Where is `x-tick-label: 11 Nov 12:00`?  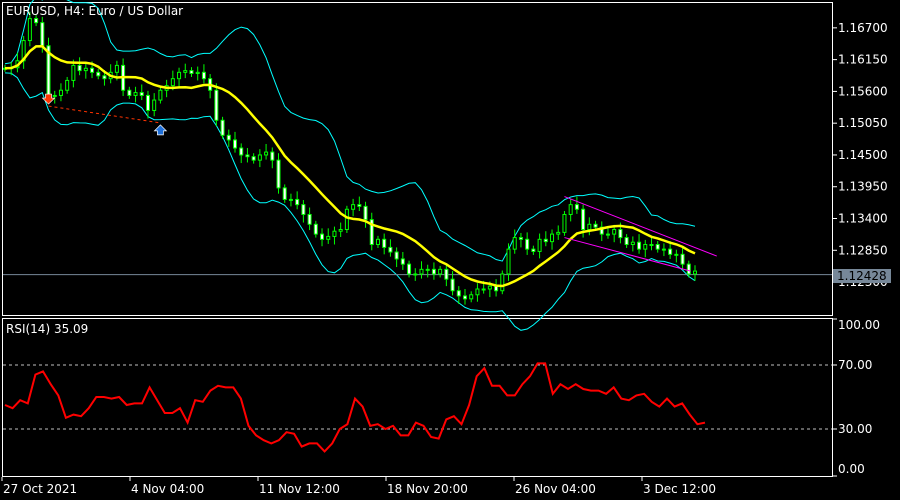
x-tick-label: 11 Nov 12:00 is located at coordinates (299, 489).